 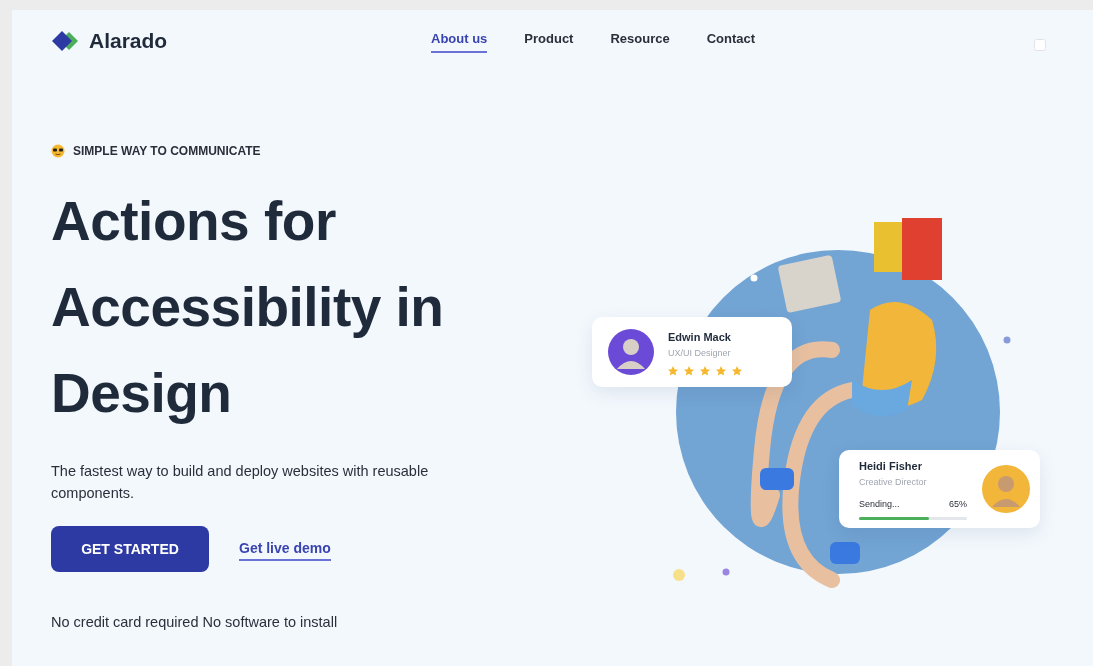 I want to click on nav-link: Contact, so click(x=731, y=41).